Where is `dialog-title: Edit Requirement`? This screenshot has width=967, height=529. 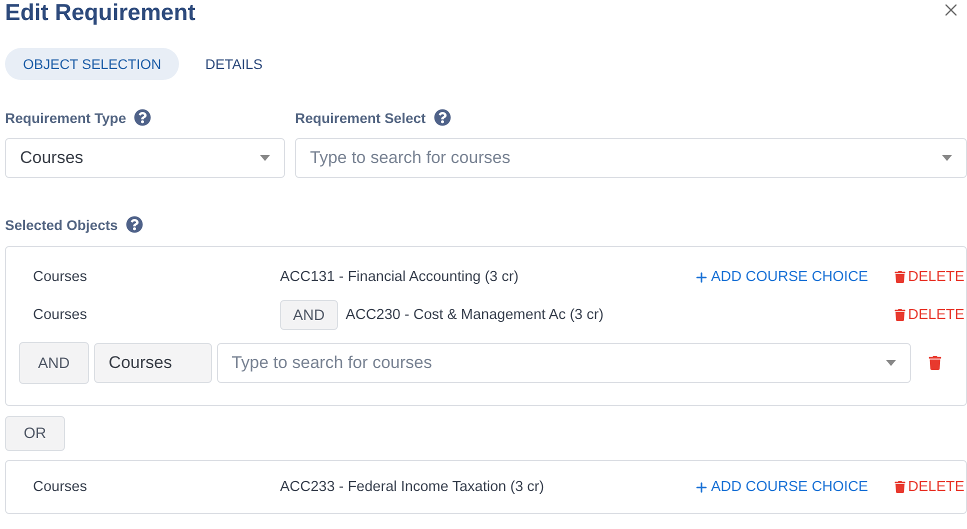
dialog-title: Edit Requirement is located at coordinates (100, 12).